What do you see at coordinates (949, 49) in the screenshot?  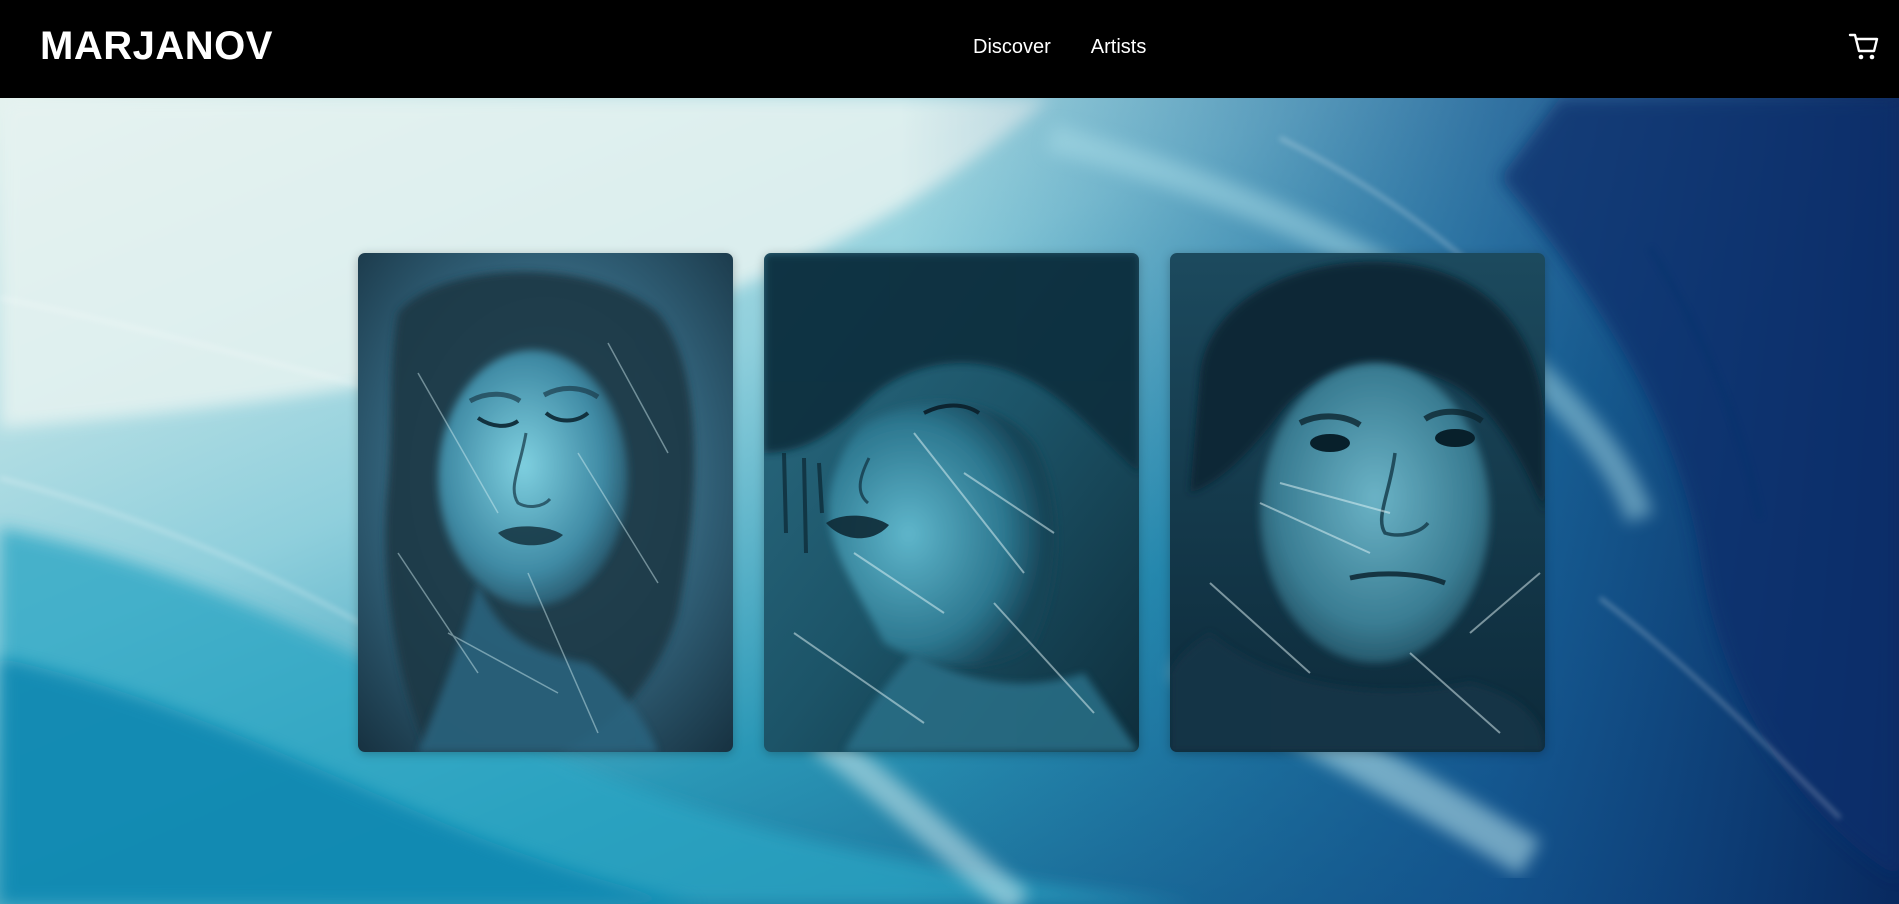 I see `top-navigation-bar: MARJANOV Discover Artists` at bounding box center [949, 49].